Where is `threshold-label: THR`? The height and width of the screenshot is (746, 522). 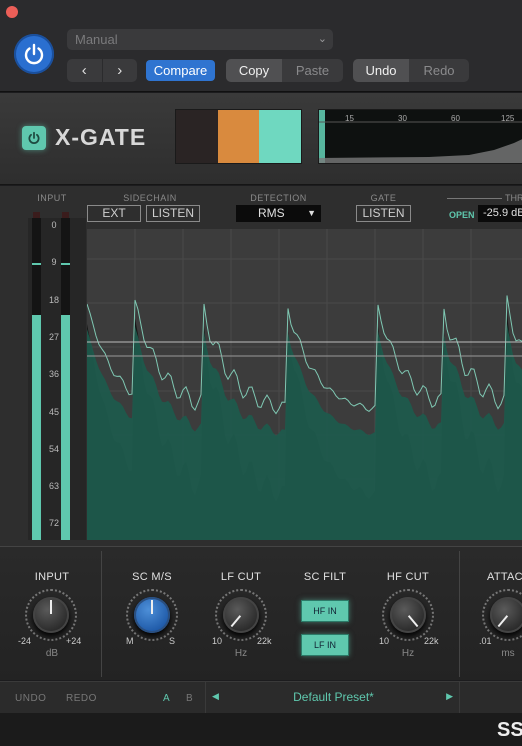 threshold-label: THR is located at coordinates (513, 198).